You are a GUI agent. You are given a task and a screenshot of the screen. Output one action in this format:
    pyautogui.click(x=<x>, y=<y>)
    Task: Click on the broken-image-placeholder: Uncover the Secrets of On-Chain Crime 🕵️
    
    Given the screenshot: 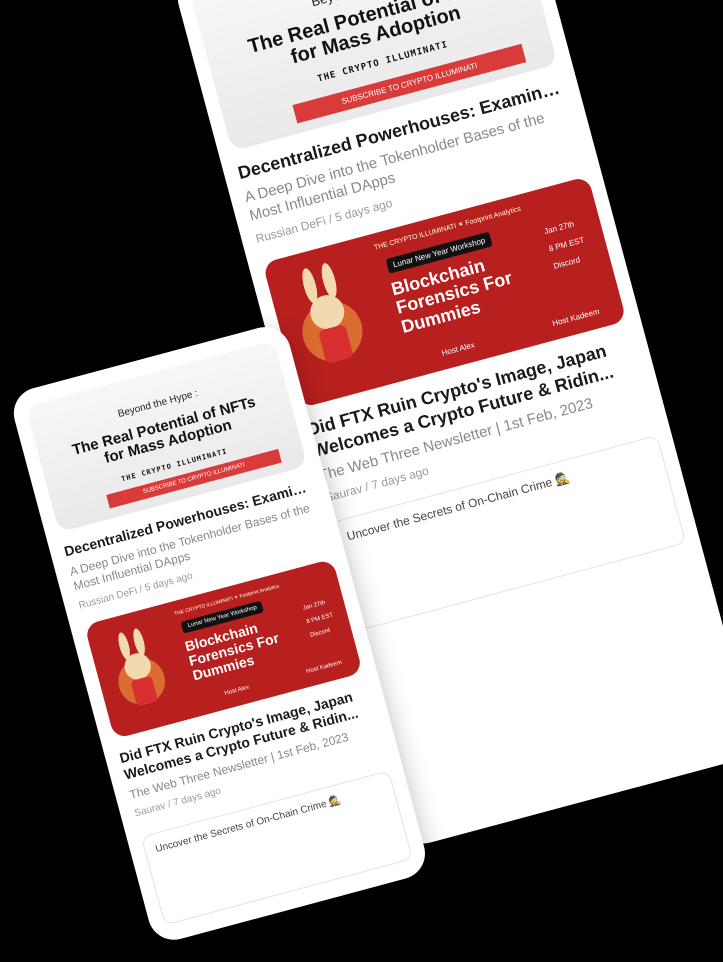 What is the action you would take?
    pyautogui.click(x=276, y=848)
    